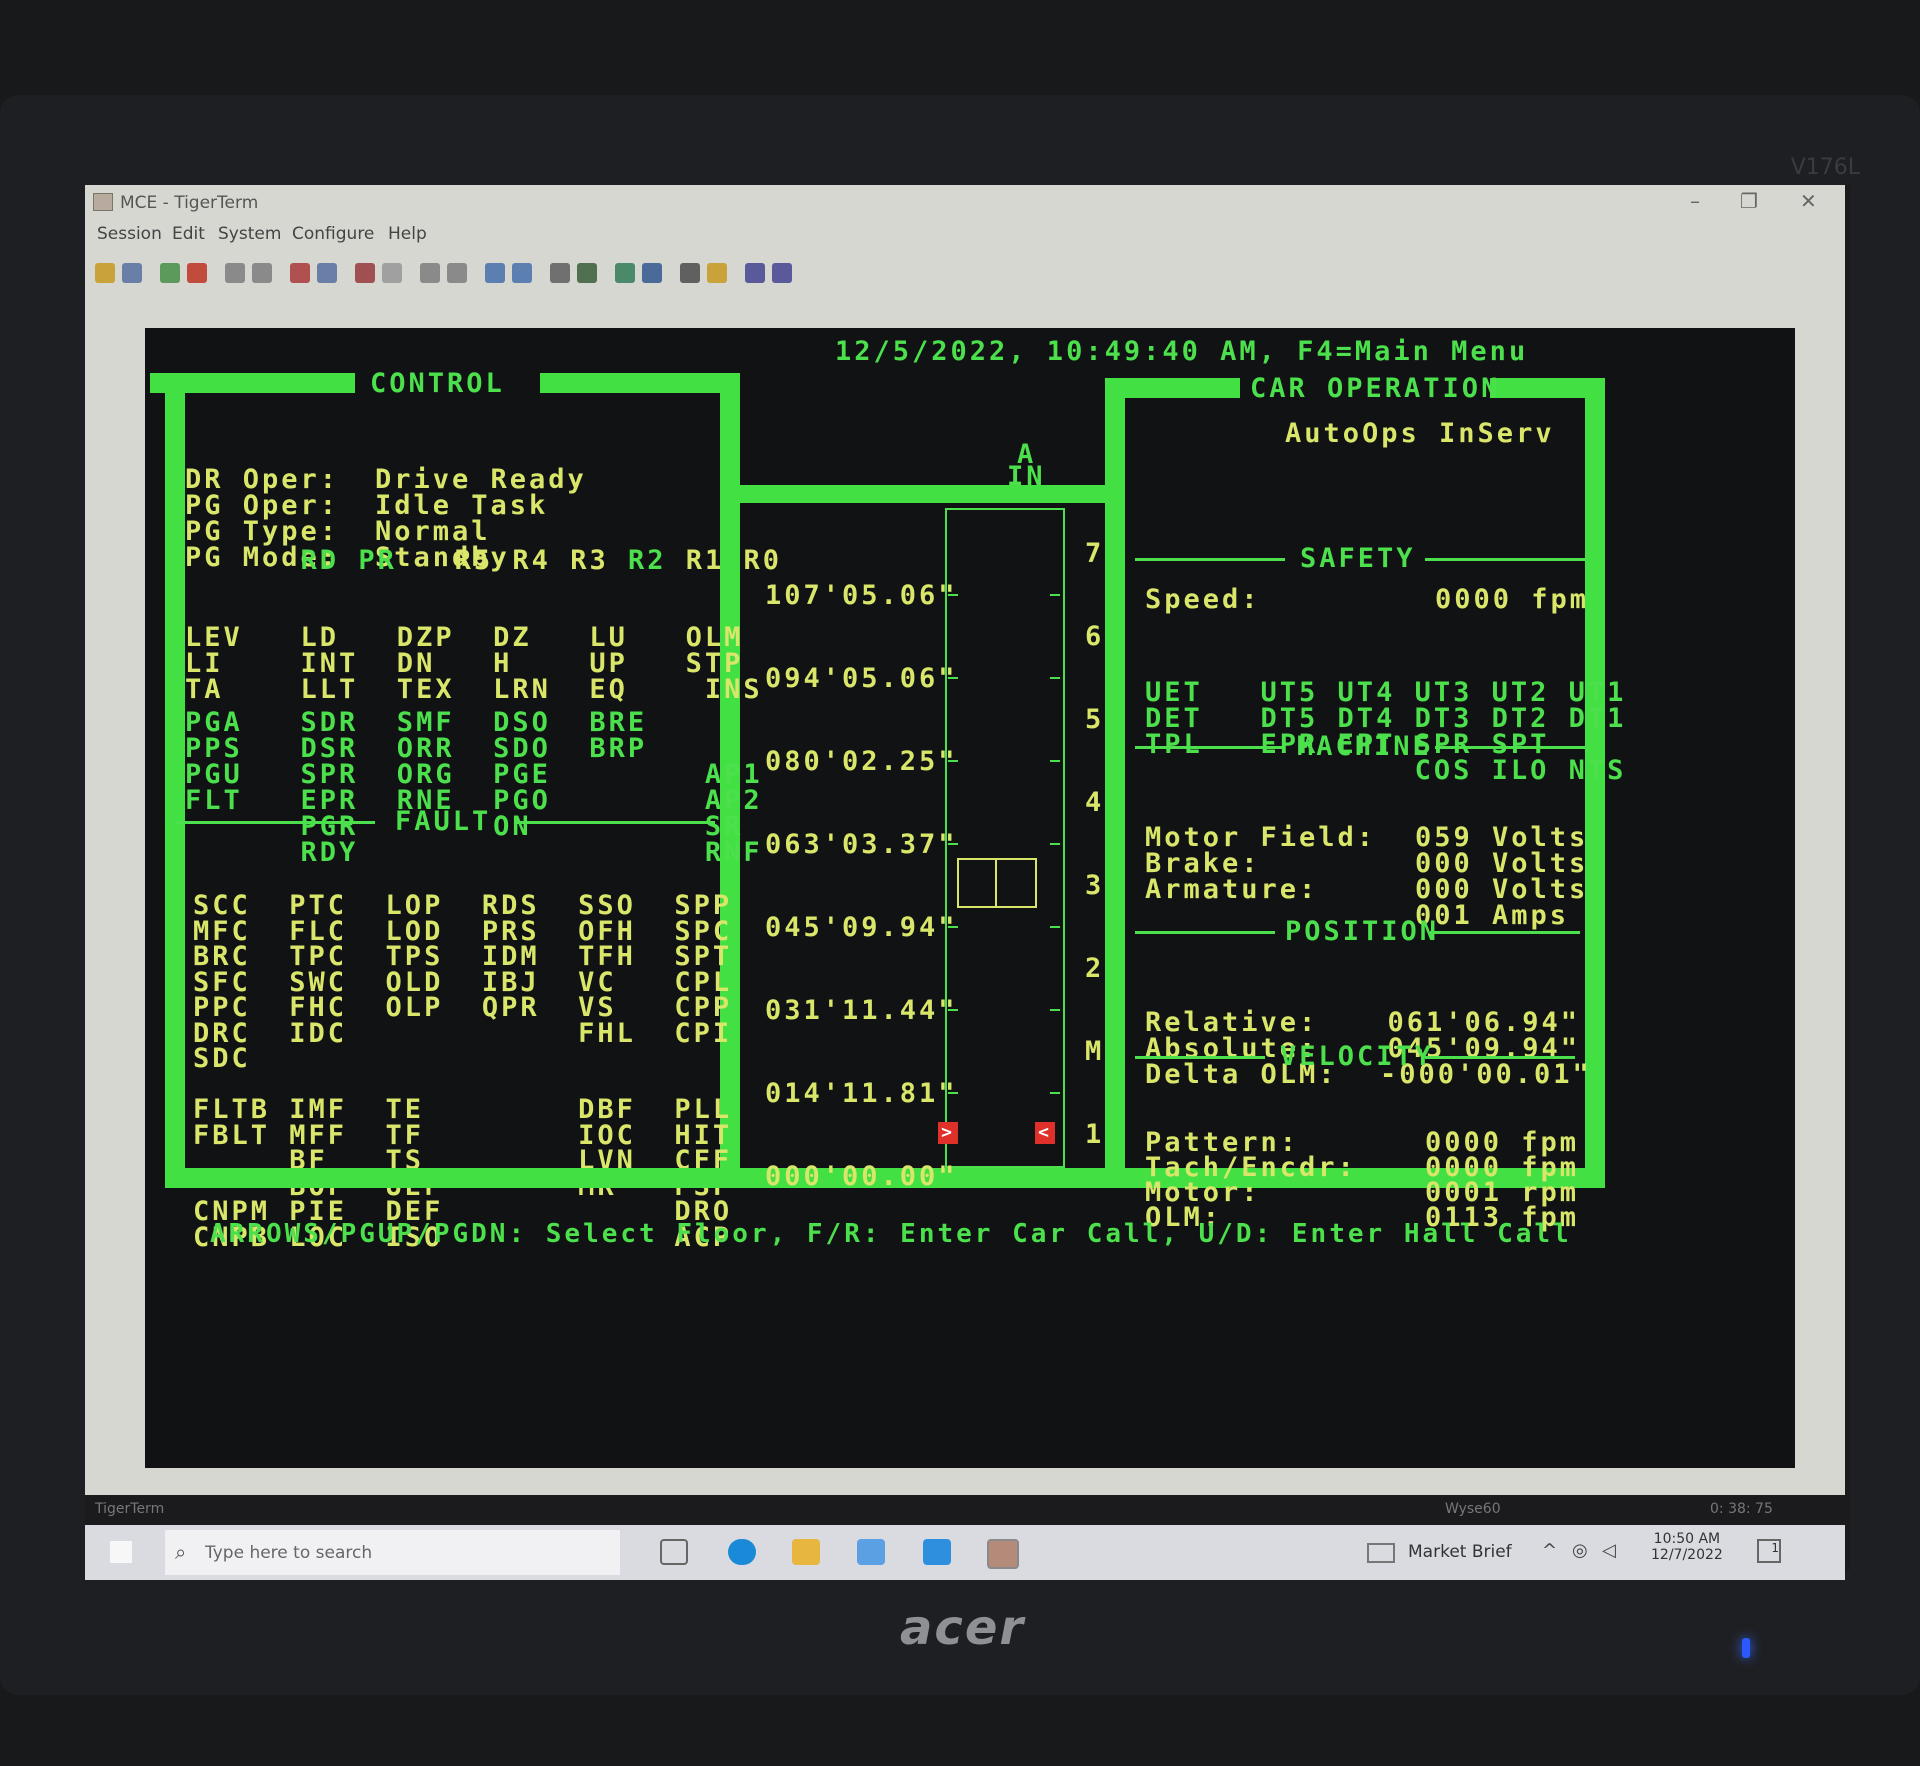  Describe the element at coordinates (587, 273) in the screenshot. I see `print-screen-icon` at that location.